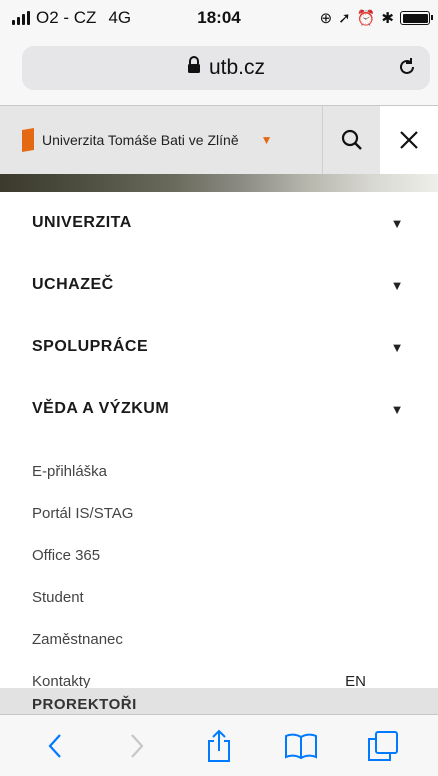 This screenshot has height=776, width=438. I want to click on back-button, so click(55, 746).